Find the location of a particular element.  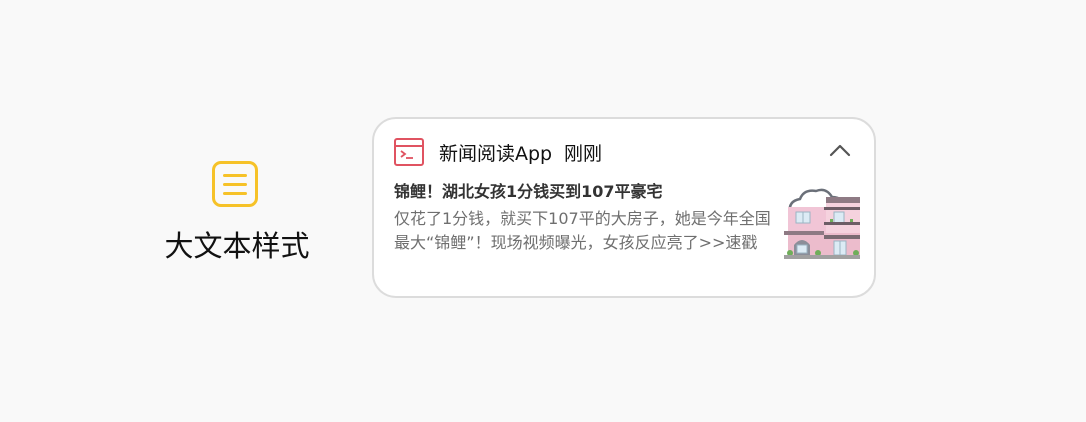

notification-title: 锦鲤！湖北女孩1分钱买到107平豪宅 is located at coordinates (528, 191).